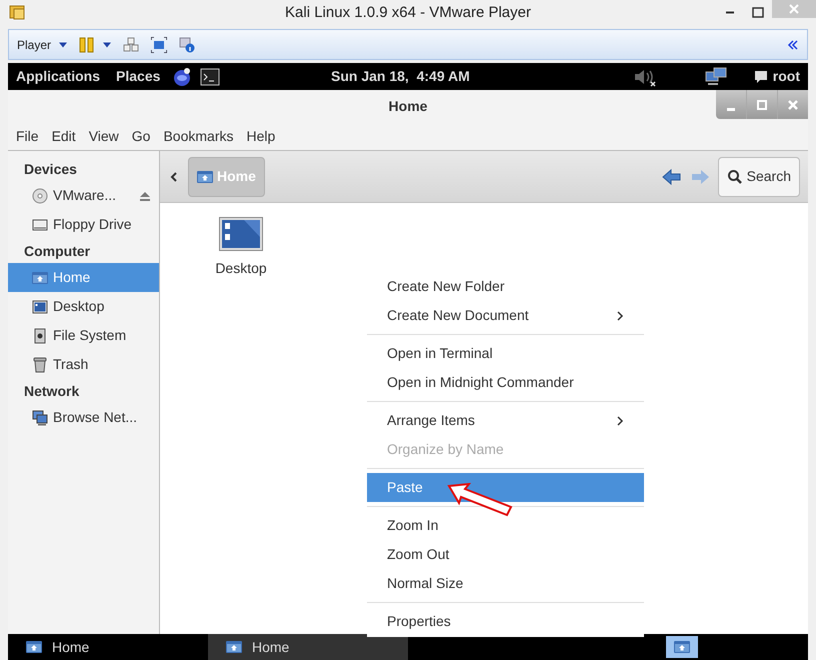  What do you see at coordinates (408, 12) in the screenshot?
I see `window-title: Kali Linux 1.0.9 x64 - VMware Player` at bounding box center [408, 12].